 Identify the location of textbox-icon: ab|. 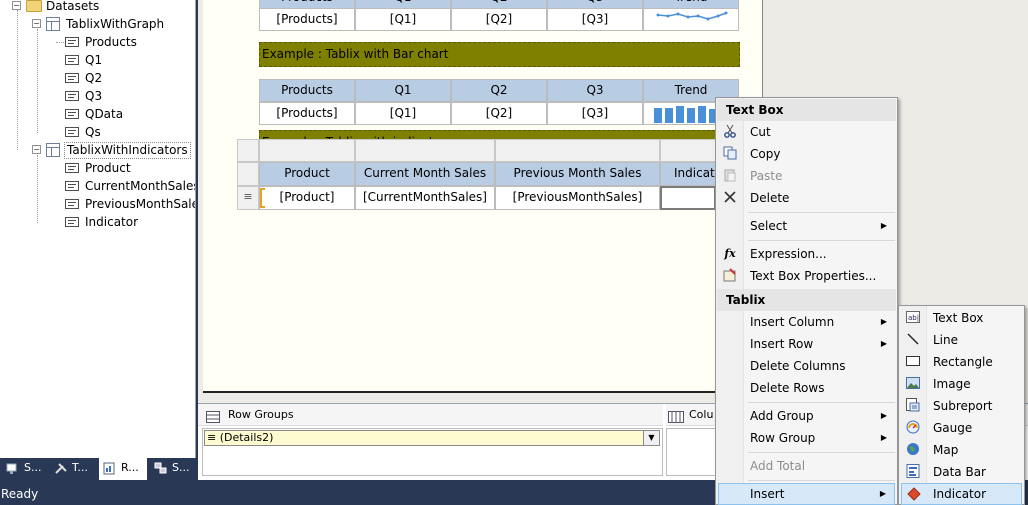
(913, 318).